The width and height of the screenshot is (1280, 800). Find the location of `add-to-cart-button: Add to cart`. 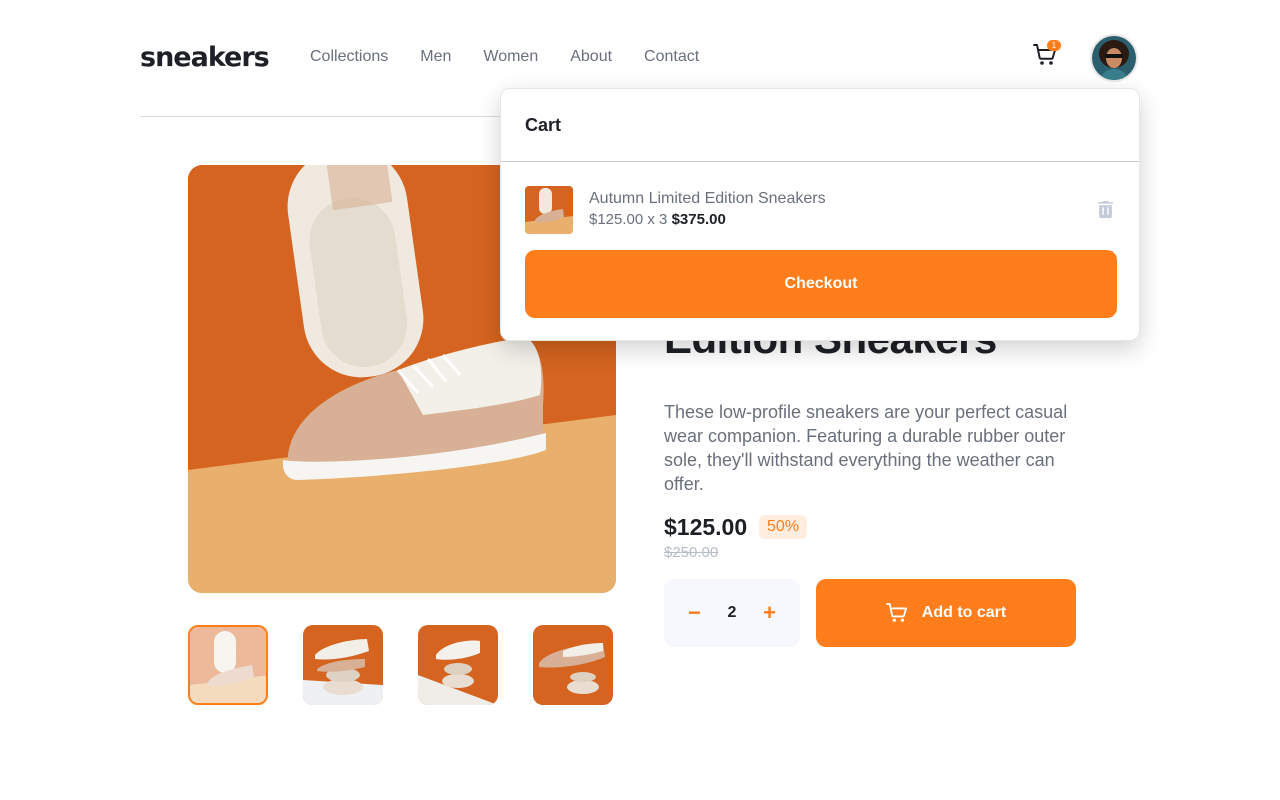

add-to-cart-button: Add to cart is located at coordinates (946, 613).